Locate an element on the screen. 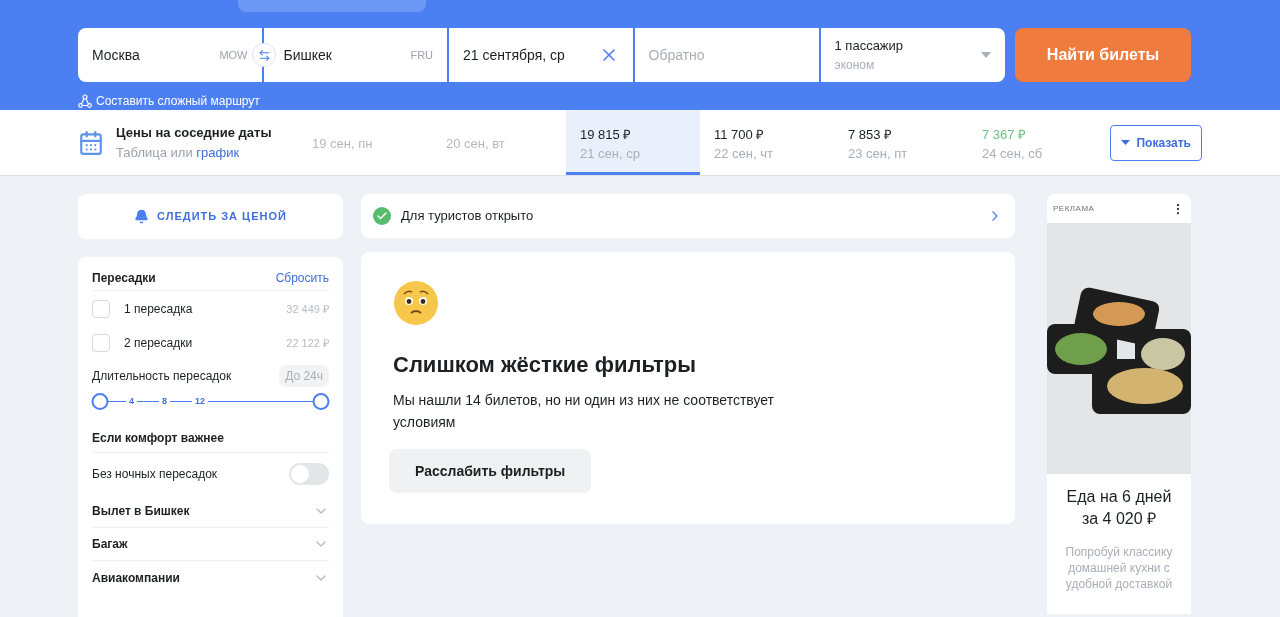  date-label: 21 сен, ср is located at coordinates (610, 154).